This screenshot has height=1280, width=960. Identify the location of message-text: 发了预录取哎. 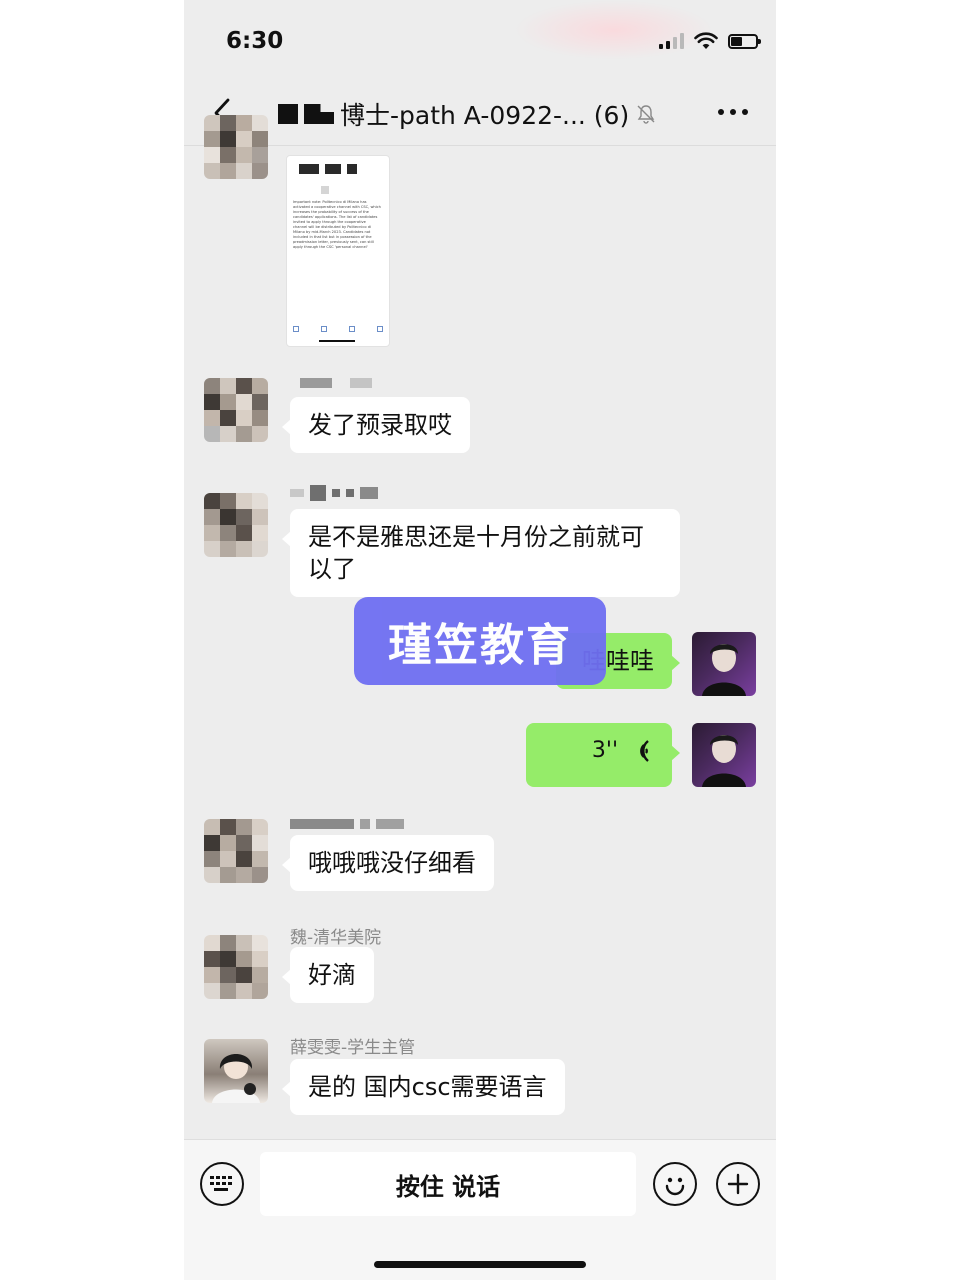
(380, 425).